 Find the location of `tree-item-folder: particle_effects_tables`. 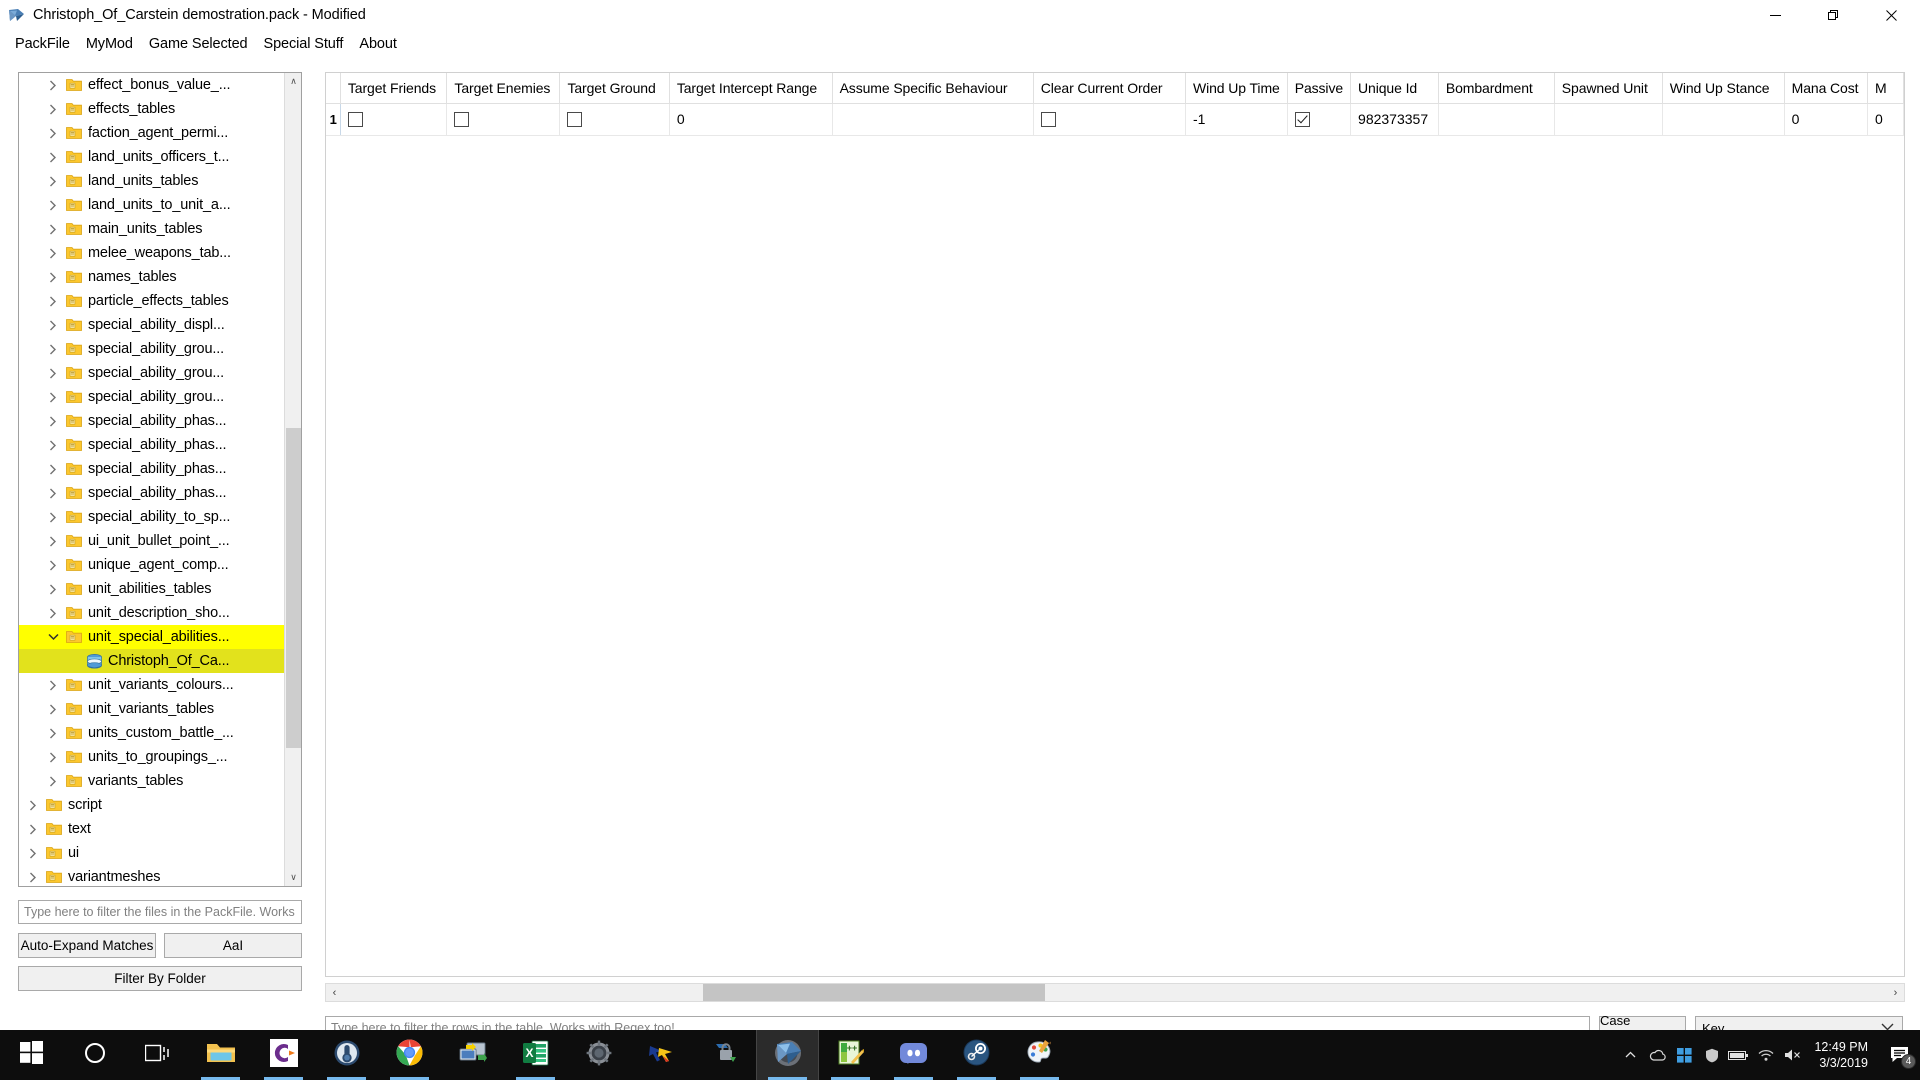

tree-item-folder: particle_effects_tables is located at coordinates (152, 301).